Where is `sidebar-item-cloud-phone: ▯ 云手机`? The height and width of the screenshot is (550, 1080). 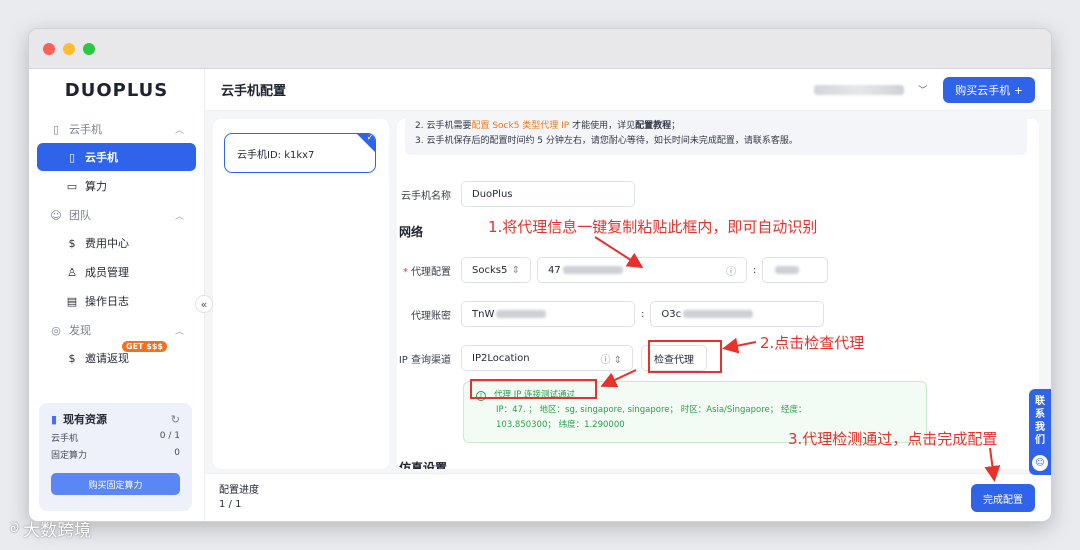
sidebar-item-cloud-phone: ▯ 云手机 is located at coordinates (116, 157).